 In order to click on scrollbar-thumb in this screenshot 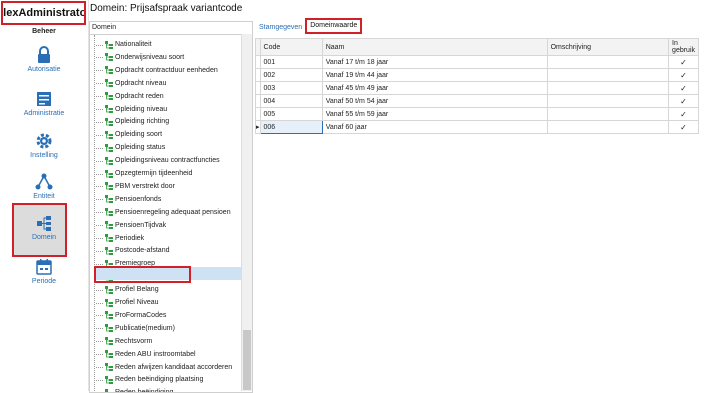, I will do `click(247, 360)`.